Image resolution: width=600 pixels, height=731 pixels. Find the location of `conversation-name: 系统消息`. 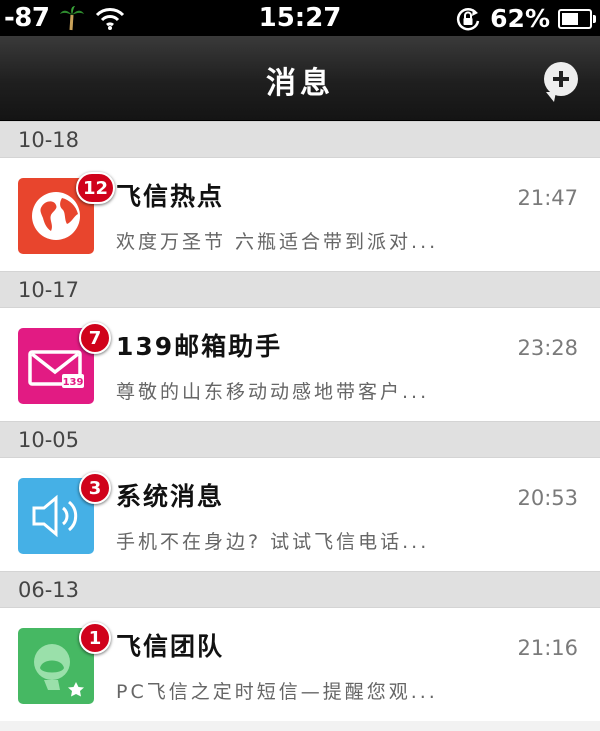

conversation-name: 系统消息 is located at coordinates (170, 496).